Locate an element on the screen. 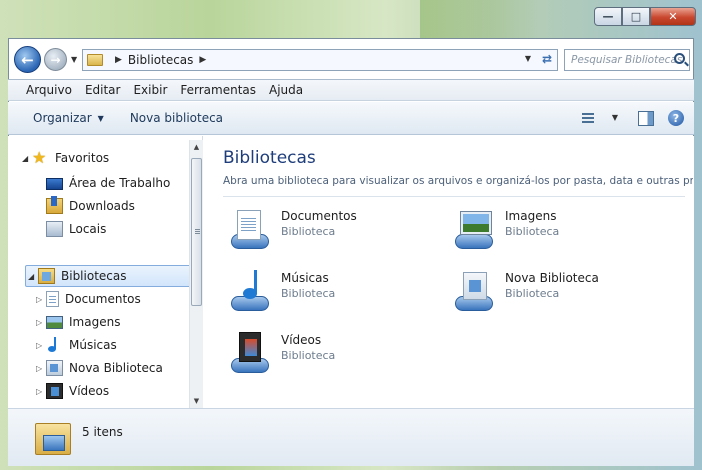  maximize-icon: □ is located at coordinates (636, 16).